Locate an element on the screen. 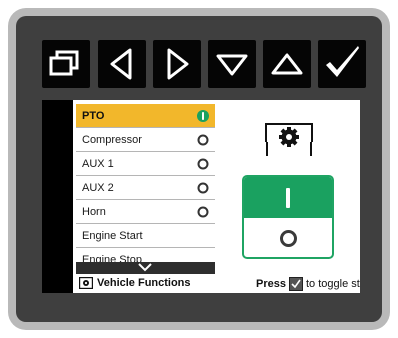  scroll-indicator is located at coordinates (145, 268).